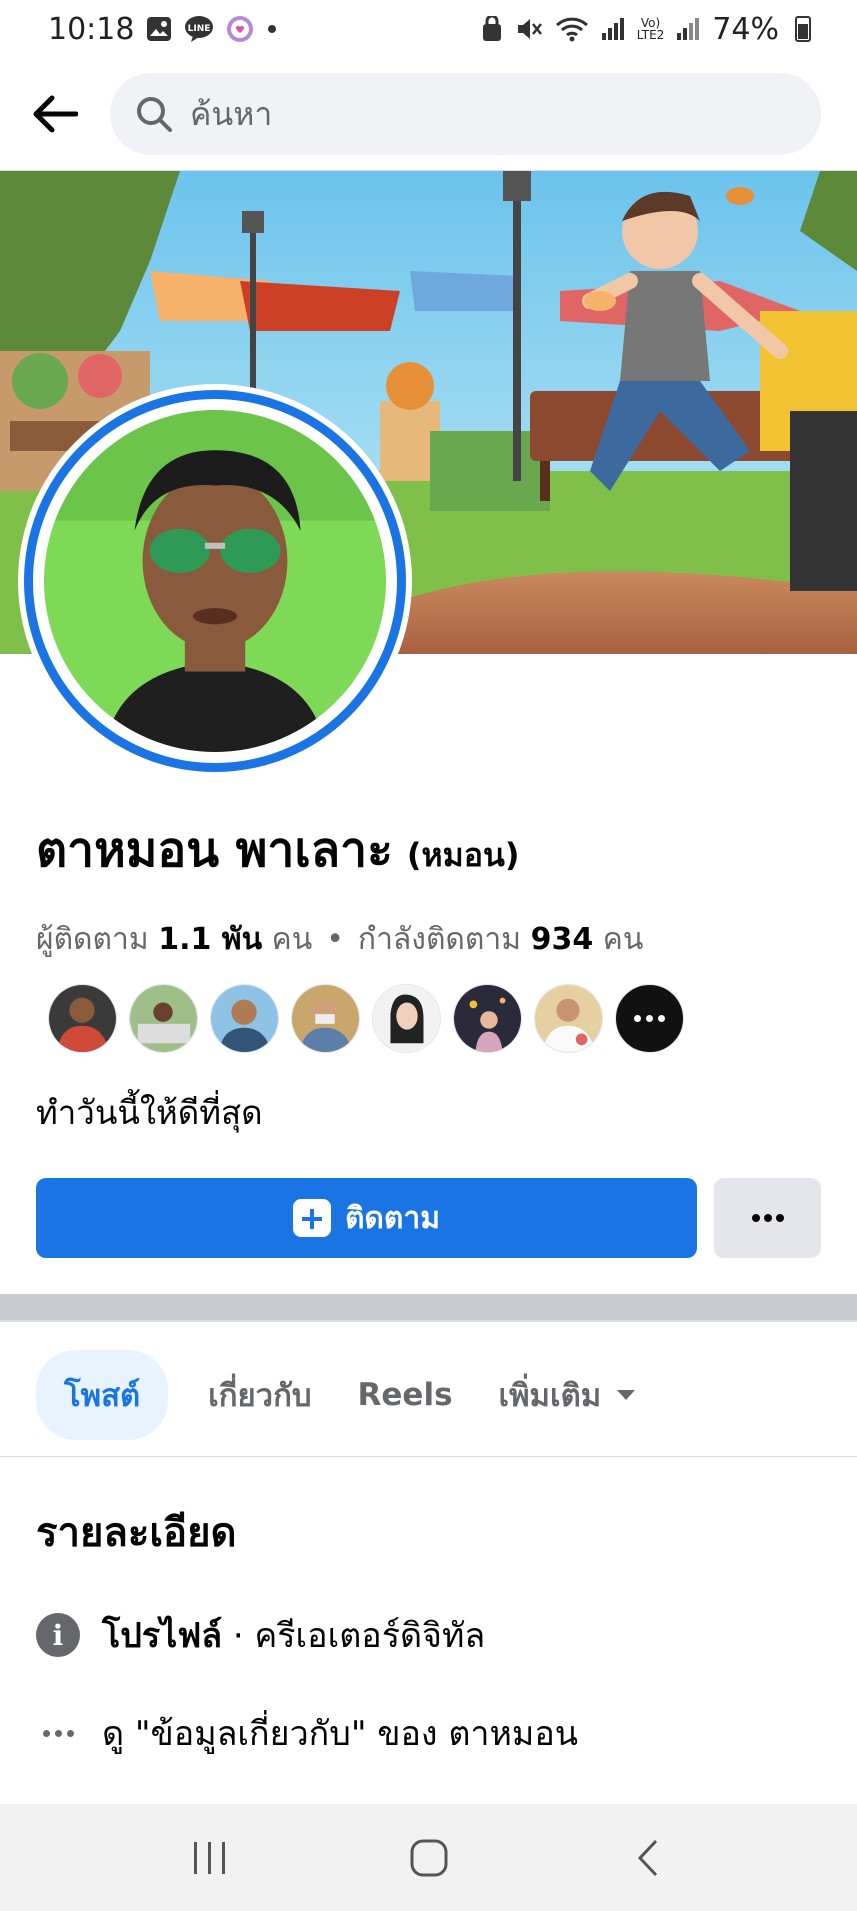 The image size is (857, 1911). What do you see at coordinates (613, 29) in the screenshot?
I see `signal-icon` at bounding box center [613, 29].